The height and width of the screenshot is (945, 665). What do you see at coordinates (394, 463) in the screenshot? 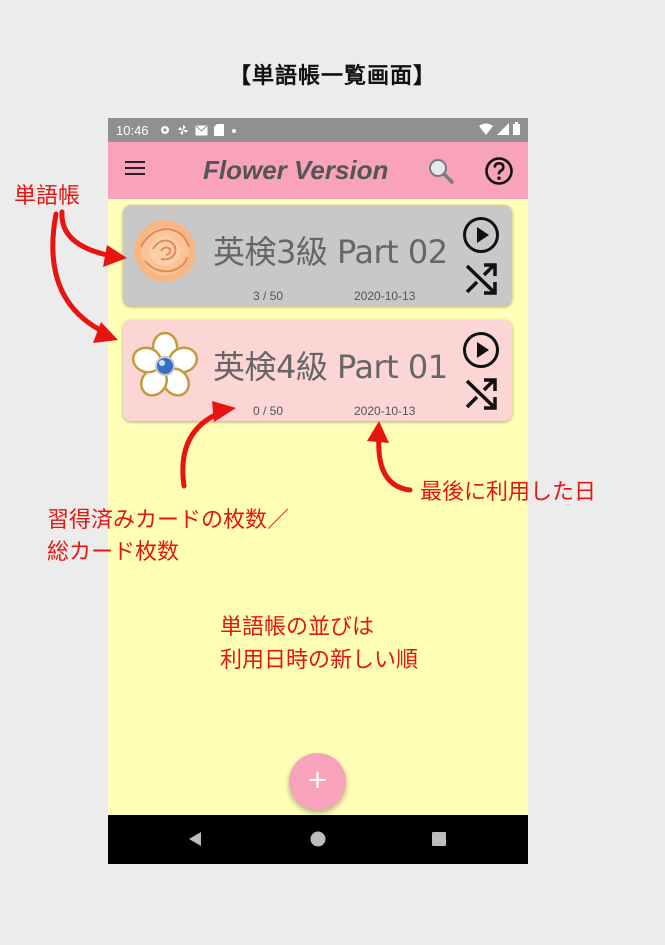
I see `arrow-to-date` at bounding box center [394, 463].